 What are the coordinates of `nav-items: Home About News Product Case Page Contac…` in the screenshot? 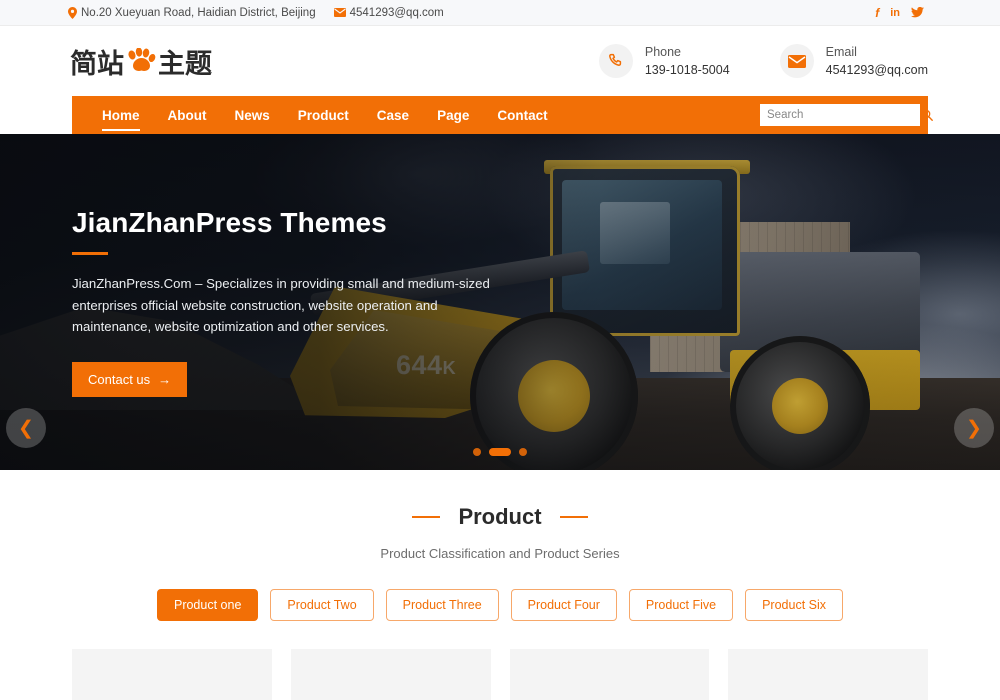 It's located at (325, 115).